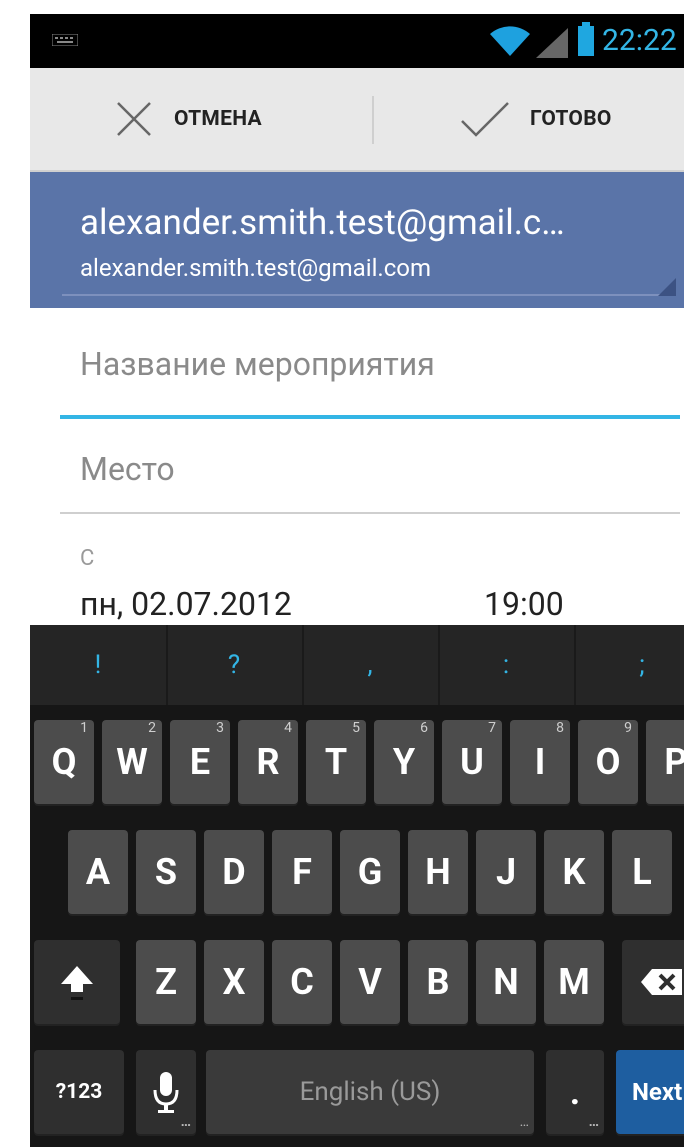 The image size is (684, 1147). What do you see at coordinates (485, 119) in the screenshot?
I see `check-icon` at bounding box center [485, 119].